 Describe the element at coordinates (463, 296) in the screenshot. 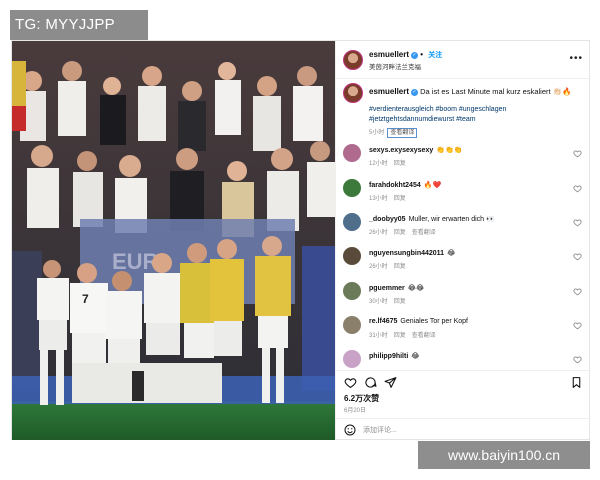

I see `comment-row: pguemmer 😂😂 30小时 回复` at that location.